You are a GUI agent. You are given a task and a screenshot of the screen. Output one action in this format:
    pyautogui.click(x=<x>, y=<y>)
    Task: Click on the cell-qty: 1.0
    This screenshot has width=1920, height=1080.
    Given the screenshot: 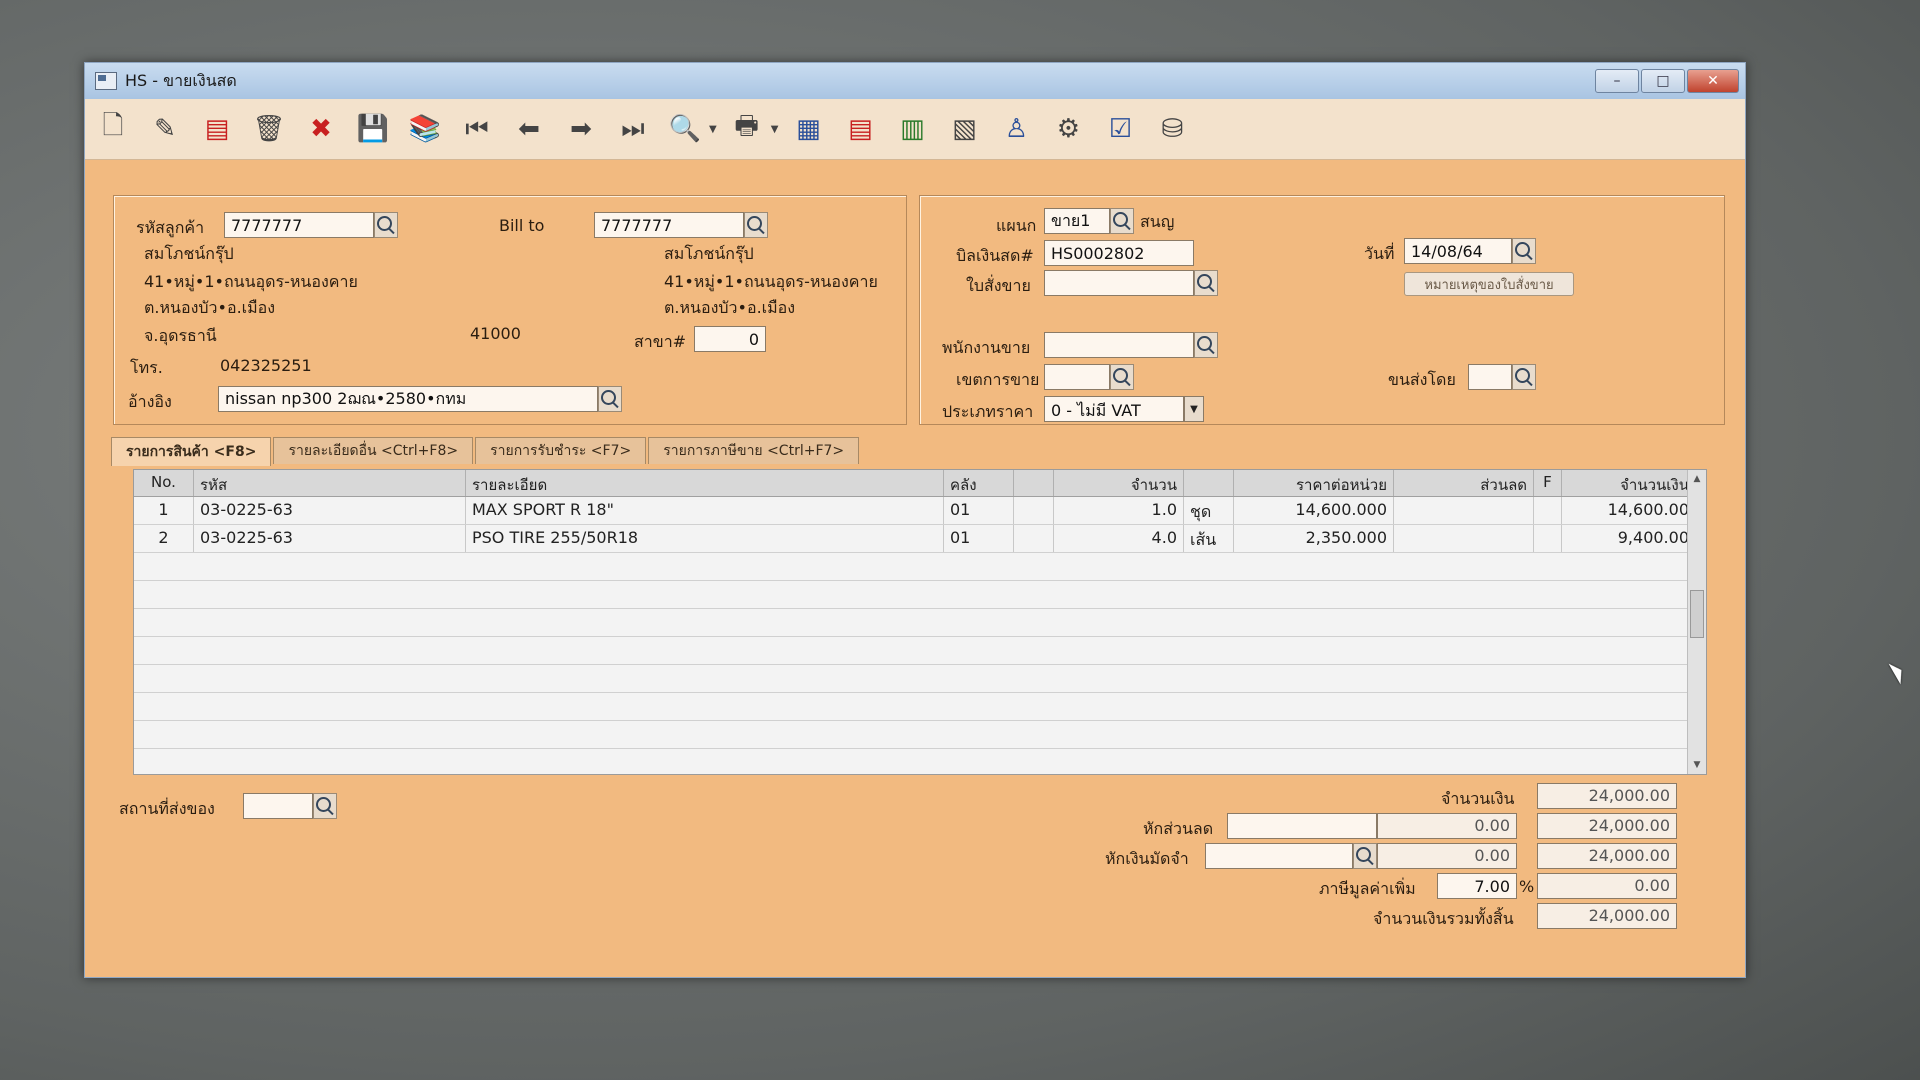 What is the action you would take?
    pyautogui.click(x=1119, y=510)
    